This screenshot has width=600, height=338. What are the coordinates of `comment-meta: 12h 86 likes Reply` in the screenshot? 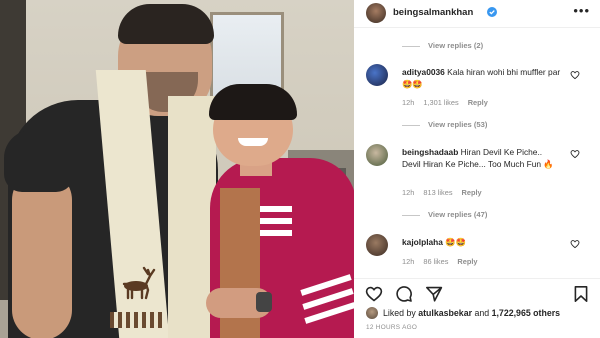 It's located at (444, 261).